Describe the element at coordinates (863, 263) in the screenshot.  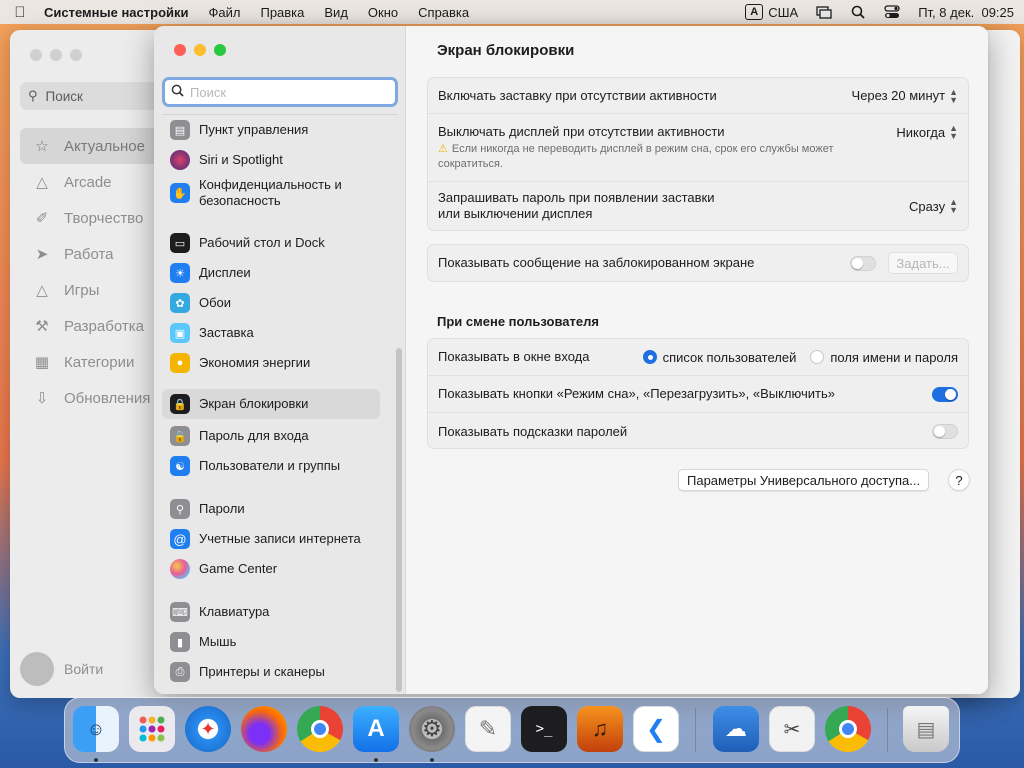
I see `message-toggle` at that location.